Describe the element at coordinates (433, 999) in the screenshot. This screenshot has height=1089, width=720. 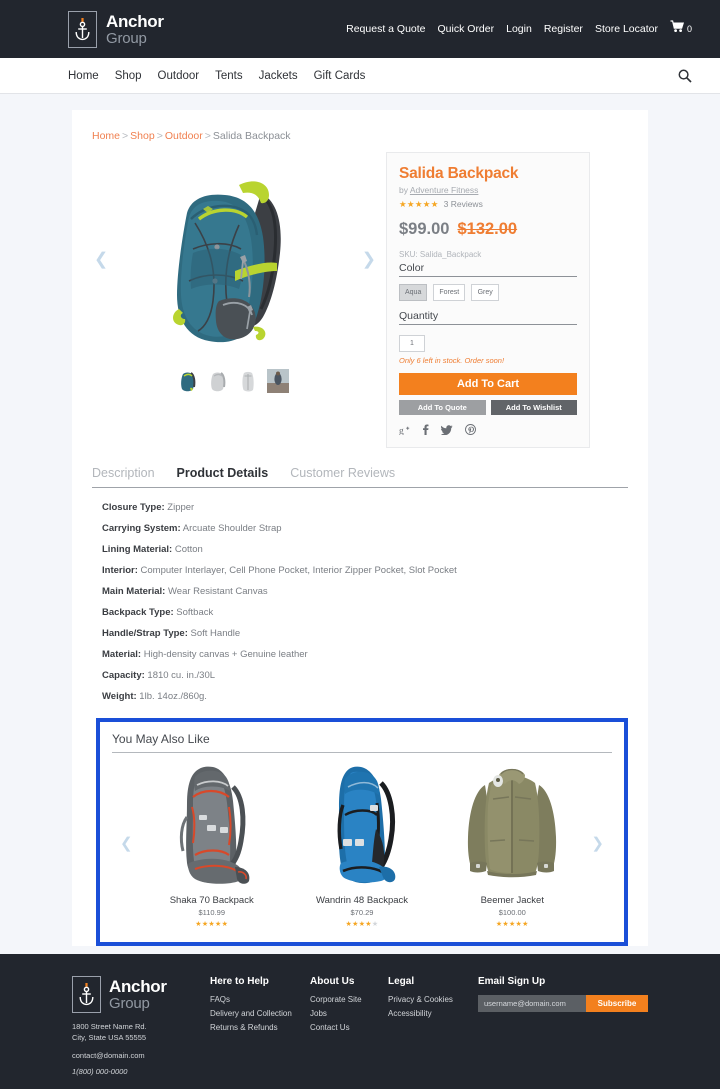
I see `footer-link-privacy-and-cookies: Privacy & Cookies` at that location.